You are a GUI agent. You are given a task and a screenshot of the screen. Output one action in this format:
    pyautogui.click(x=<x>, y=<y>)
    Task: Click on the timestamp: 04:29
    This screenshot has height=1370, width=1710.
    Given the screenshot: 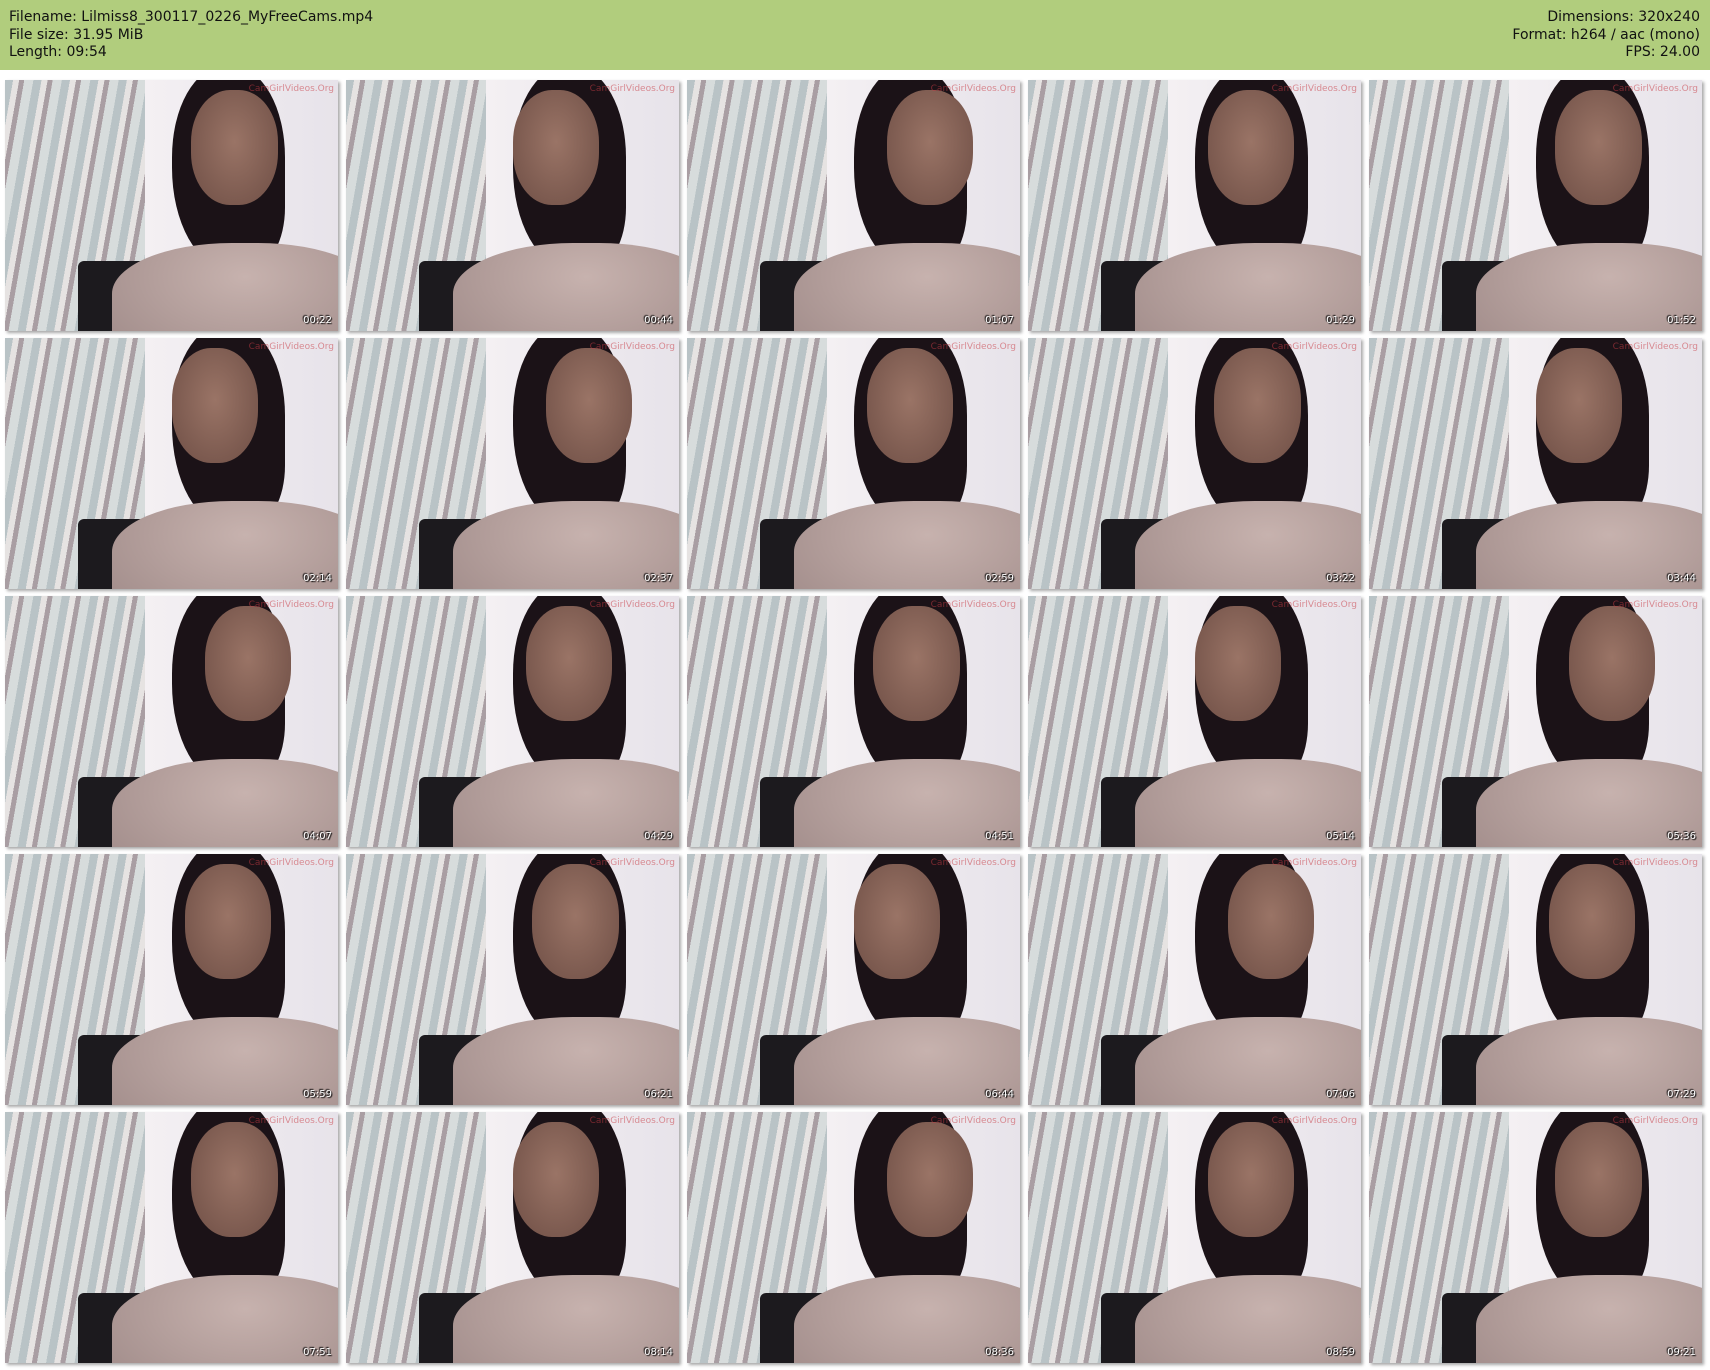 What is the action you would take?
    pyautogui.click(x=658, y=836)
    